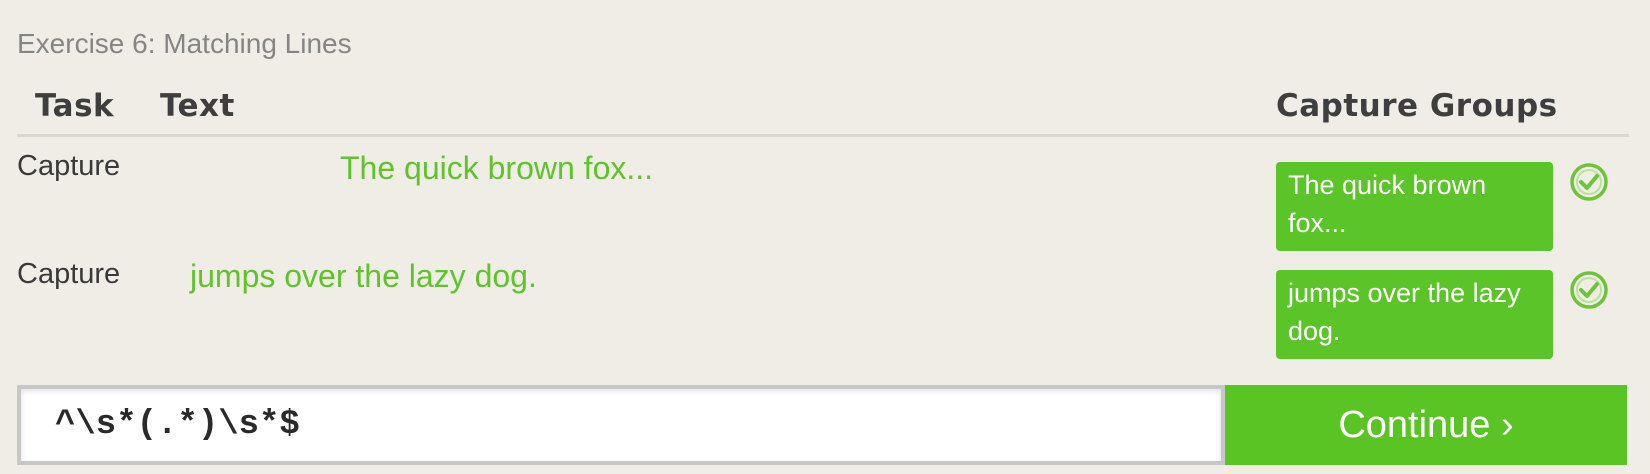 The height and width of the screenshot is (474, 1650). What do you see at coordinates (363, 276) in the screenshot?
I see `line-text: jumps over the lazy dog.` at bounding box center [363, 276].